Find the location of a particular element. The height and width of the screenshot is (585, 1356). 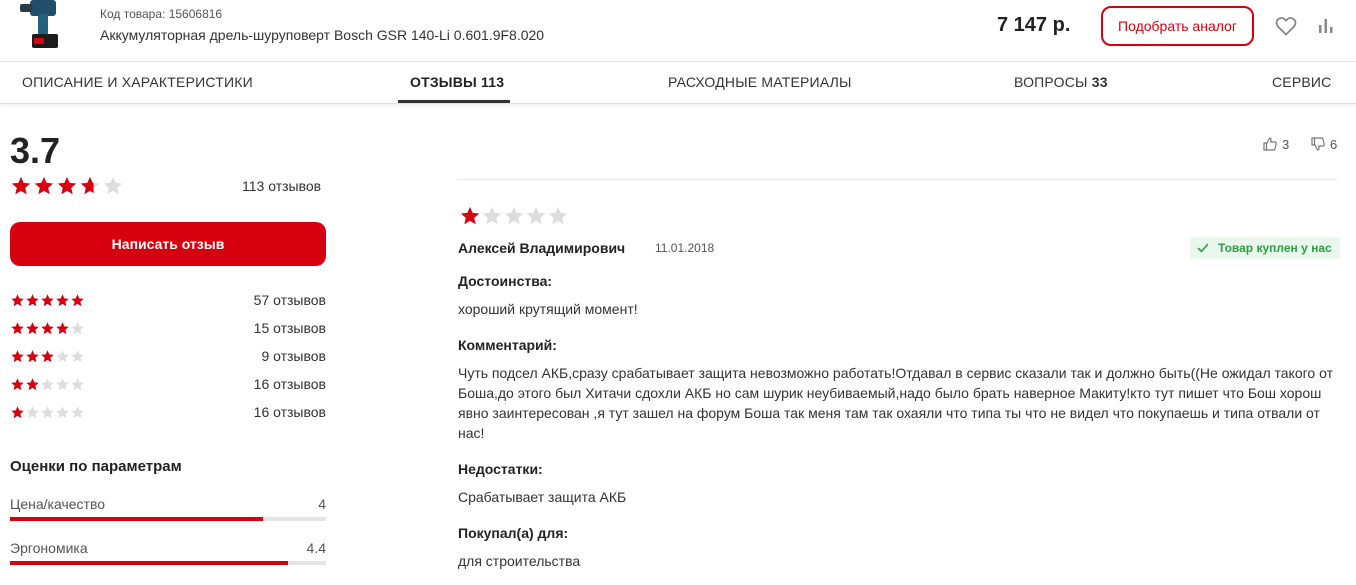

tab-label: ВОПРОСЫ is located at coordinates (1051, 82).